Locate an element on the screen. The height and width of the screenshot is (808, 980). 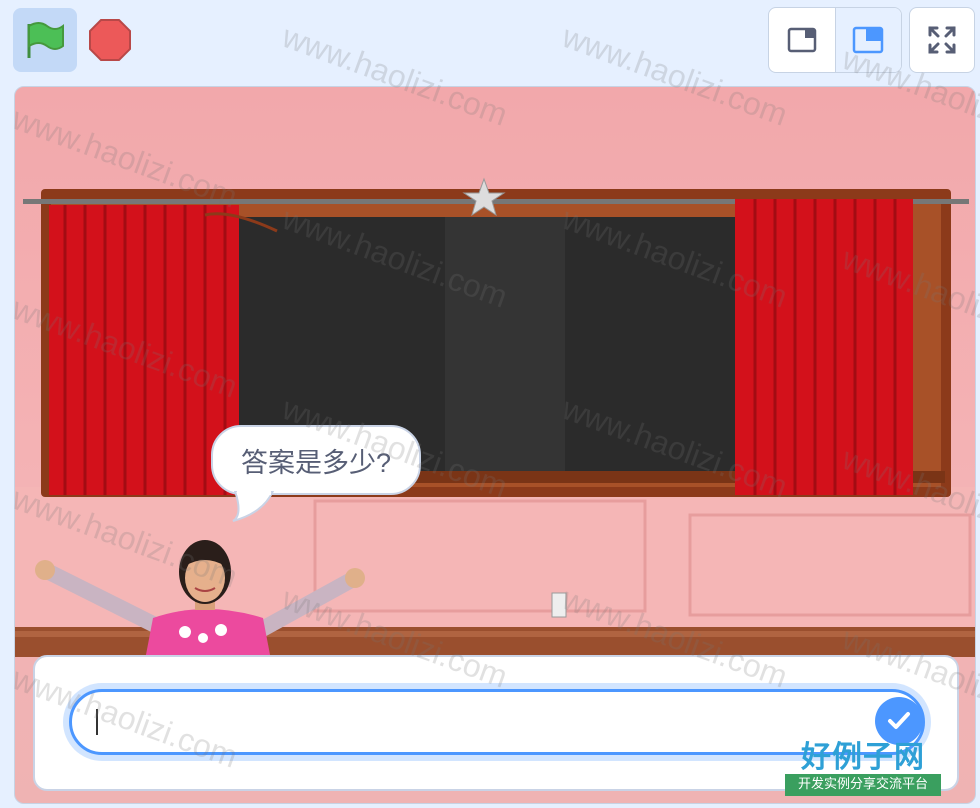
normal-stage-button is located at coordinates (868, 40).